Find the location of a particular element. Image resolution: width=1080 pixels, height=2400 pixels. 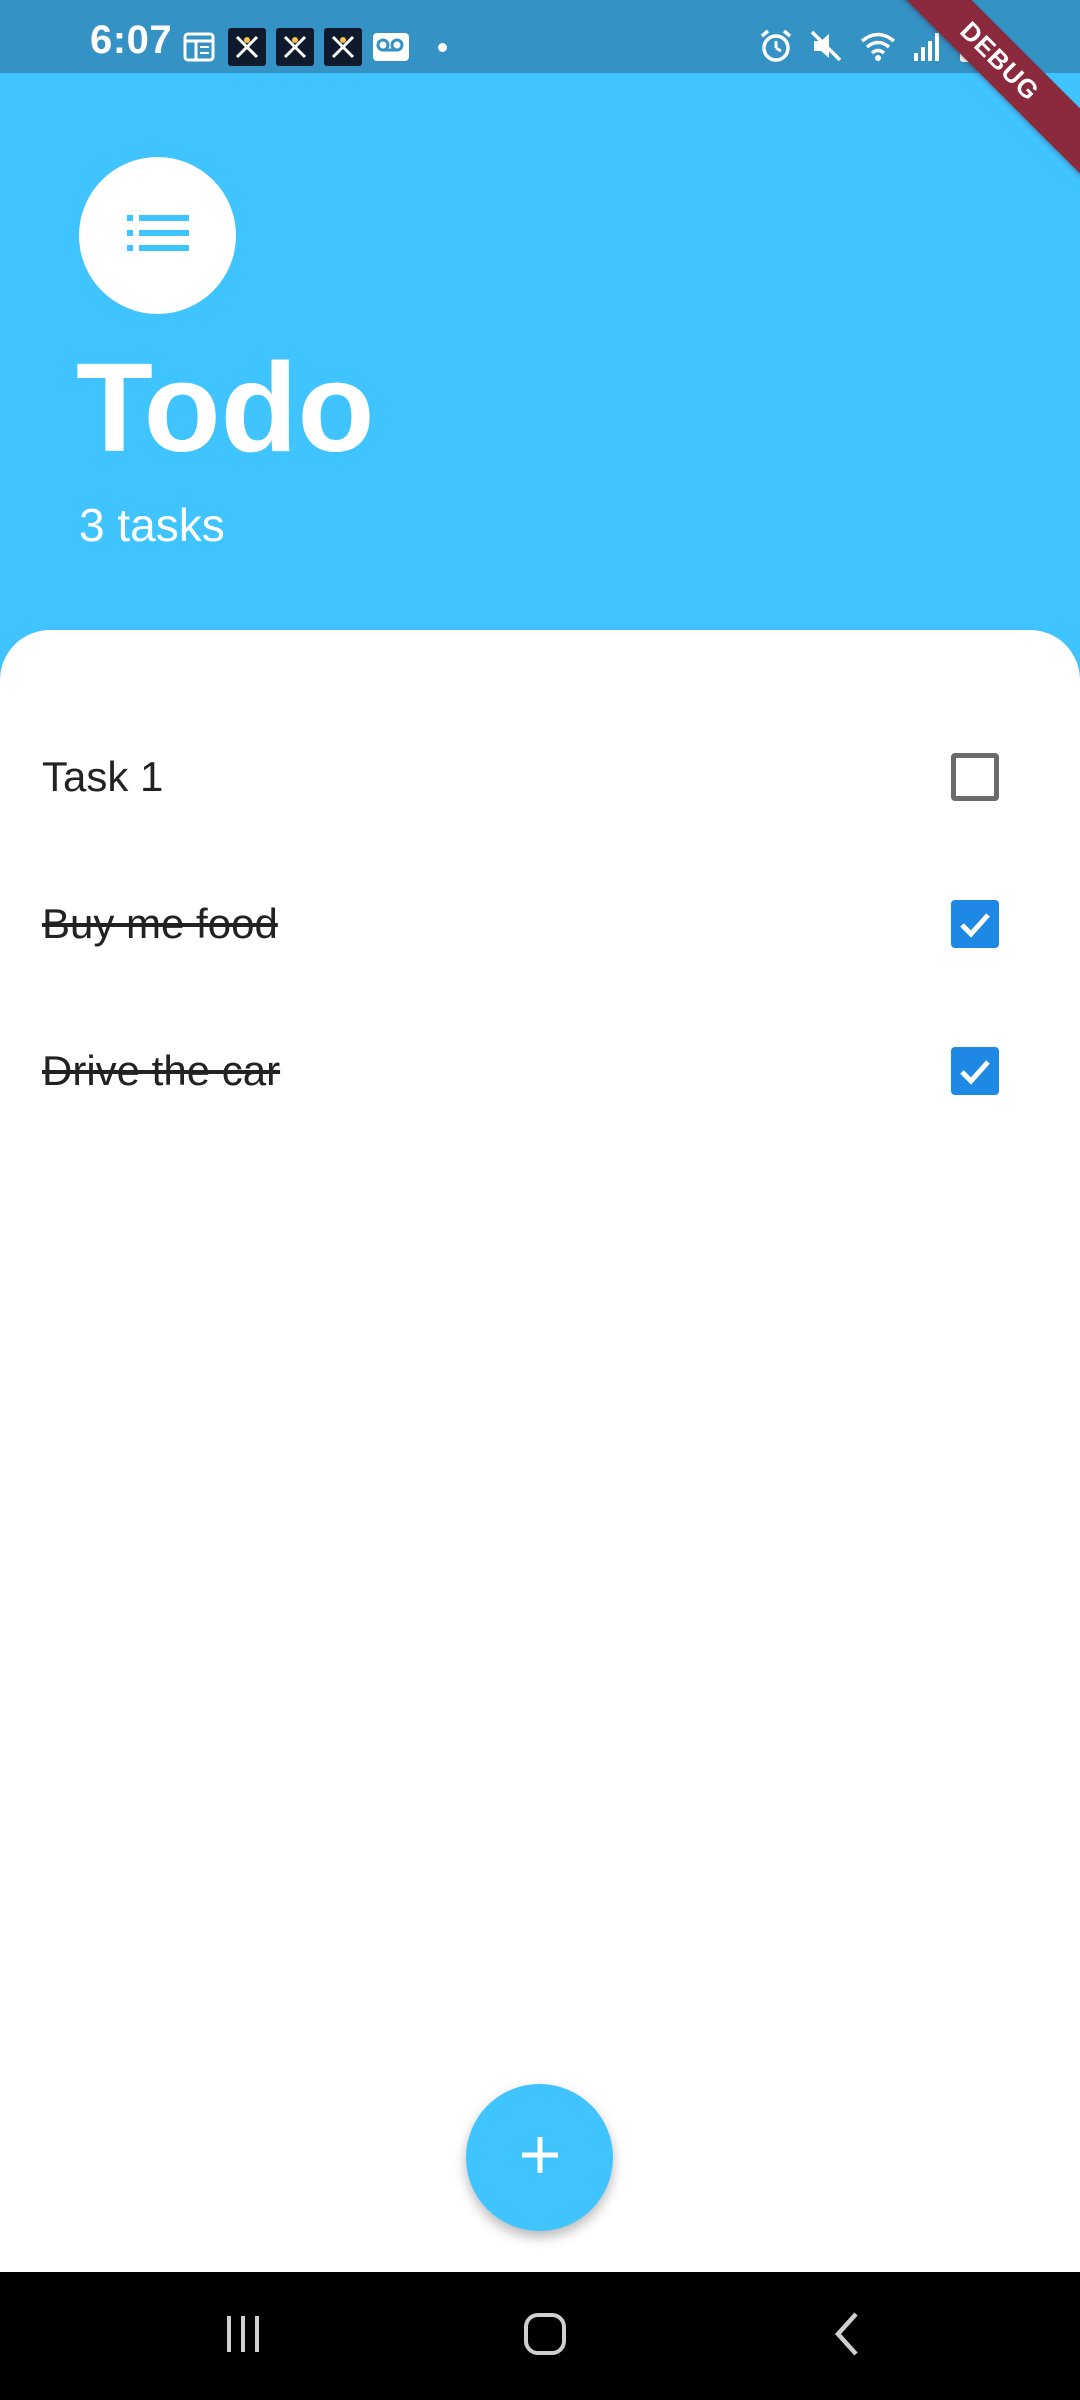

task-row: Drive the car is located at coordinates (540, 1071).